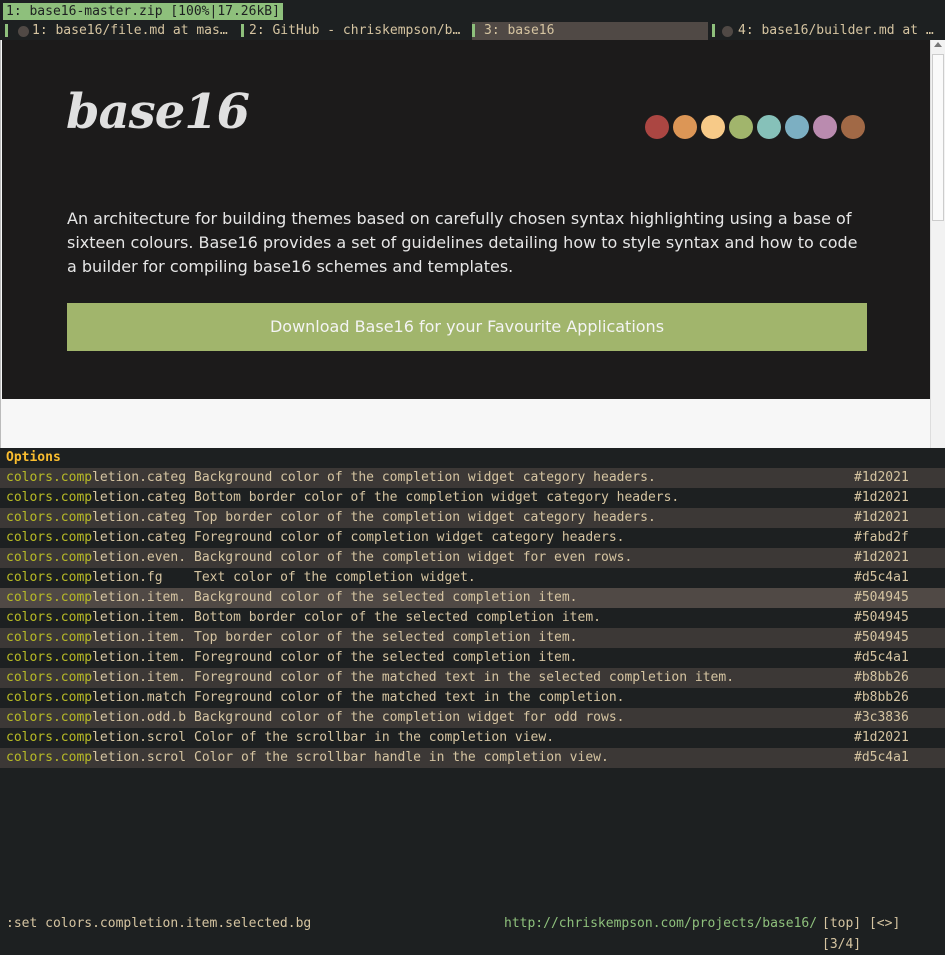 The width and height of the screenshot is (945, 955). Describe the element at coordinates (881, 757) in the screenshot. I see `option-value: #d5c4a1` at that location.